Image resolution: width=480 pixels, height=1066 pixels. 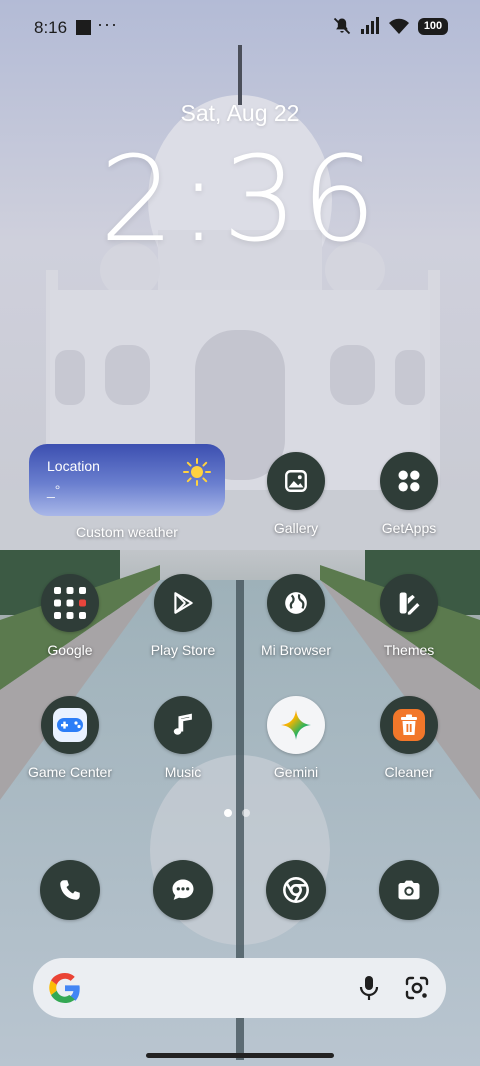 I want to click on app-cleaner: Cleaner, so click(x=409, y=750).